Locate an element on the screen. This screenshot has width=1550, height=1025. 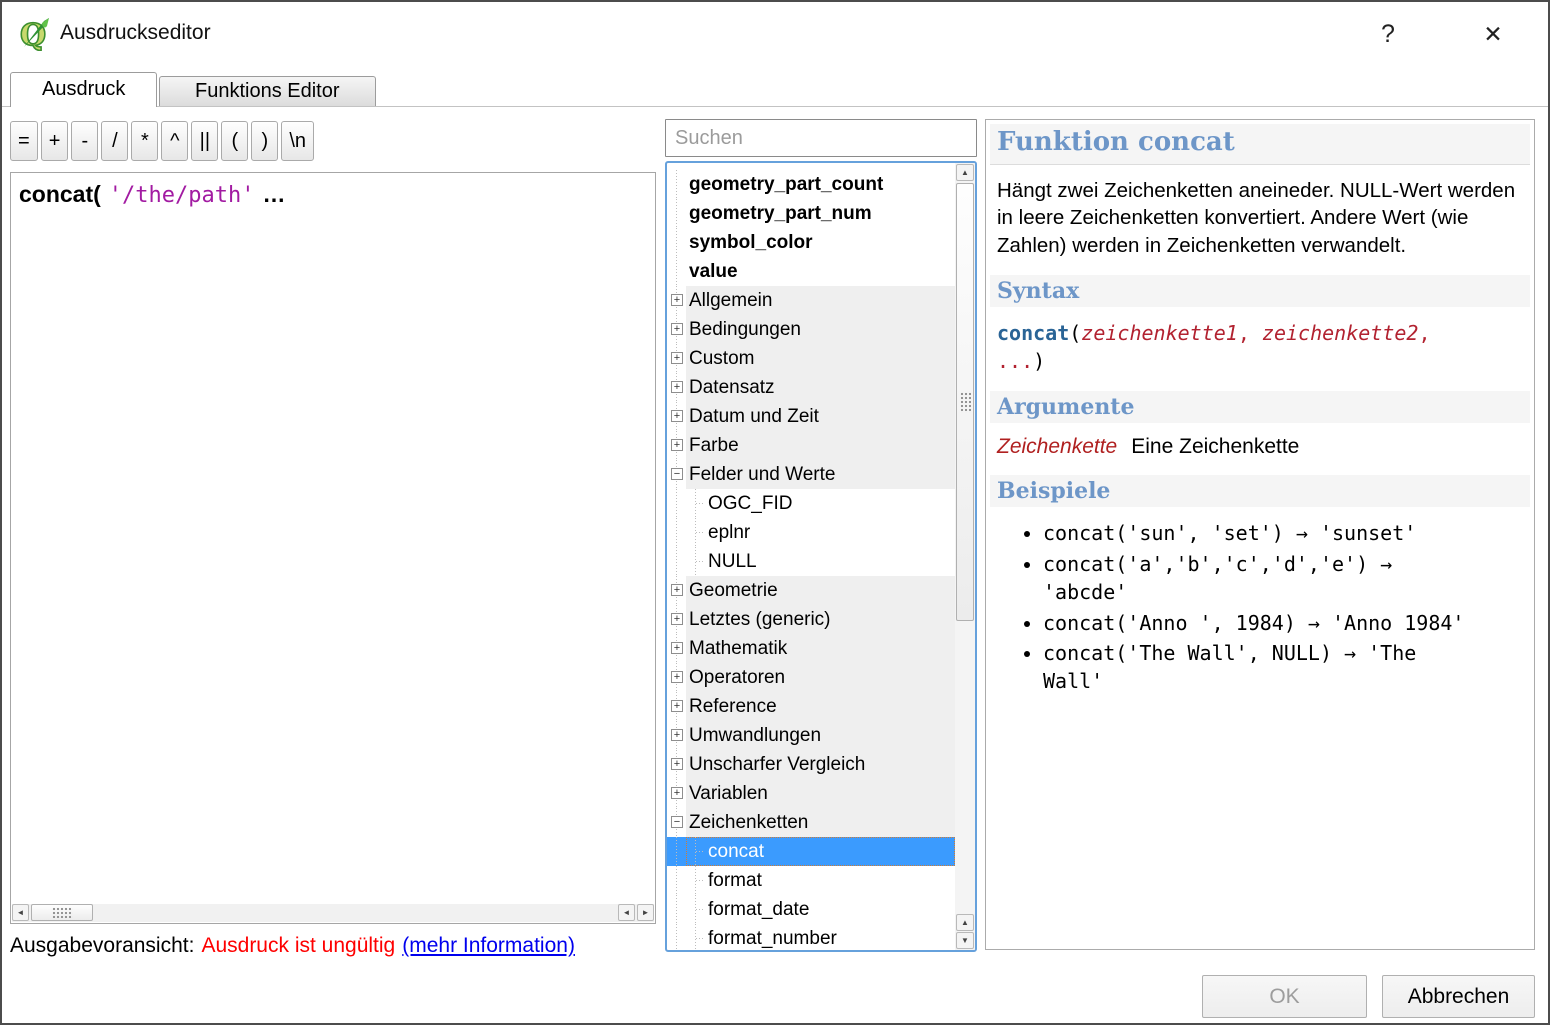
scroll-left-button: ◄ is located at coordinates (20, 912).